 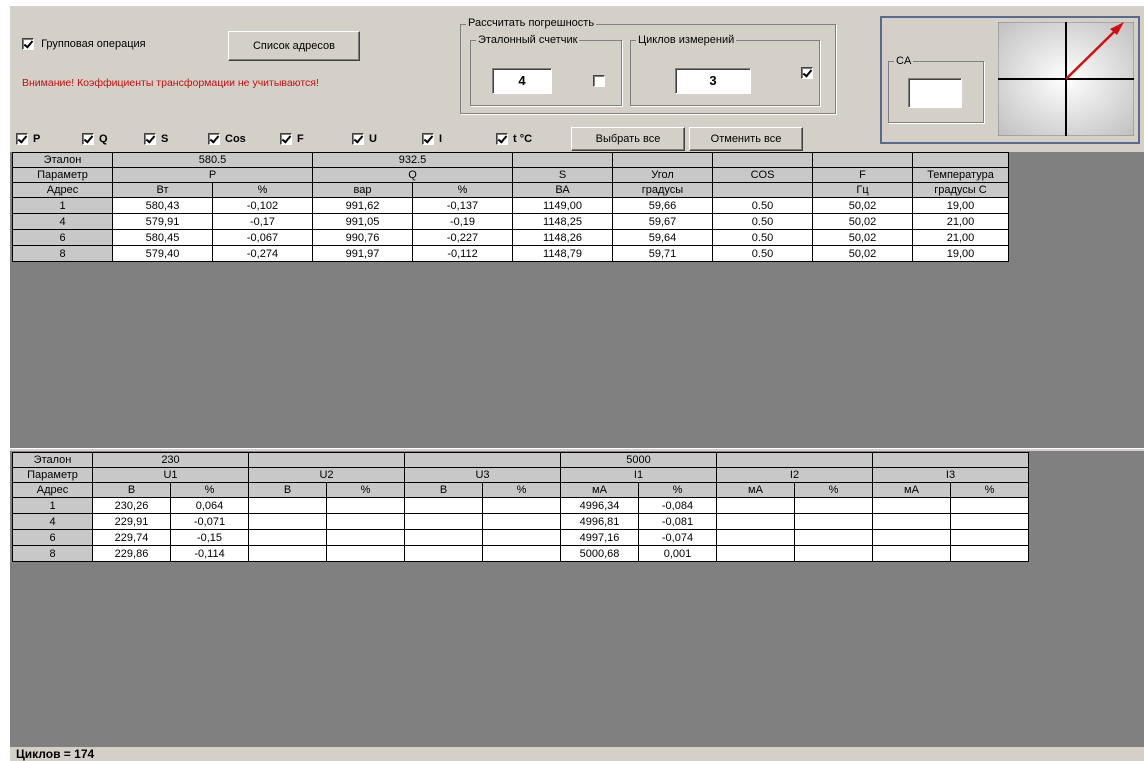 I want to click on filter-checkbox-0: P, so click(x=28, y=139).